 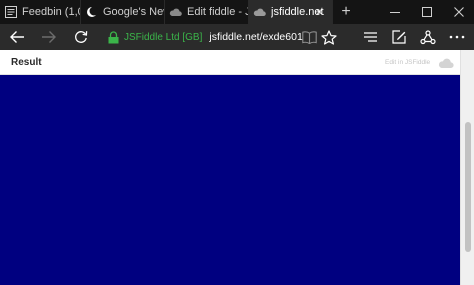 I want to click on tab-label: Google's New, so click(x=133, y=12).